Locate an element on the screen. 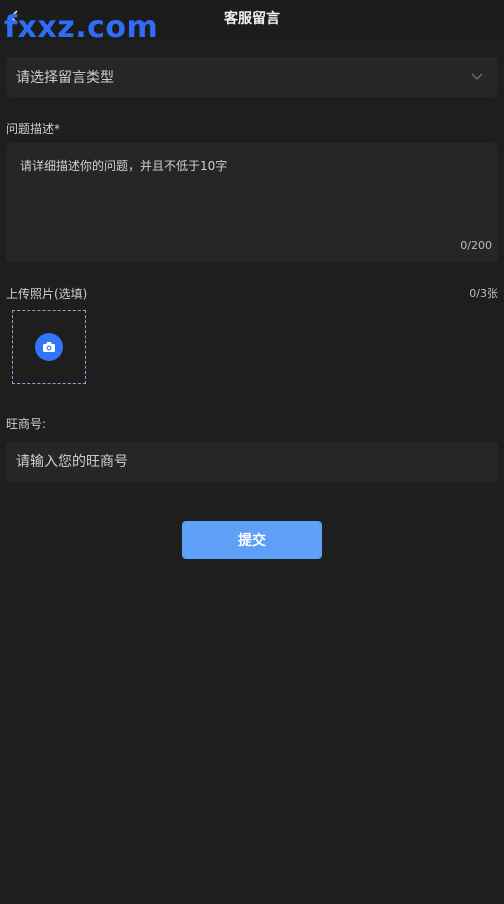  wangshang-input is located at coordinates (252, 462).